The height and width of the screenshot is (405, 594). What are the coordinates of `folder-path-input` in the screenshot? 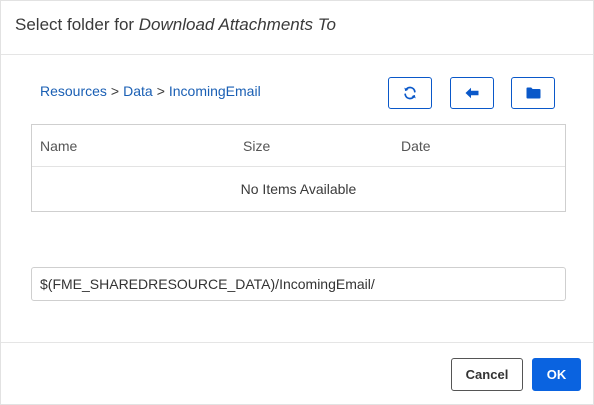 It's located at (298, 284).